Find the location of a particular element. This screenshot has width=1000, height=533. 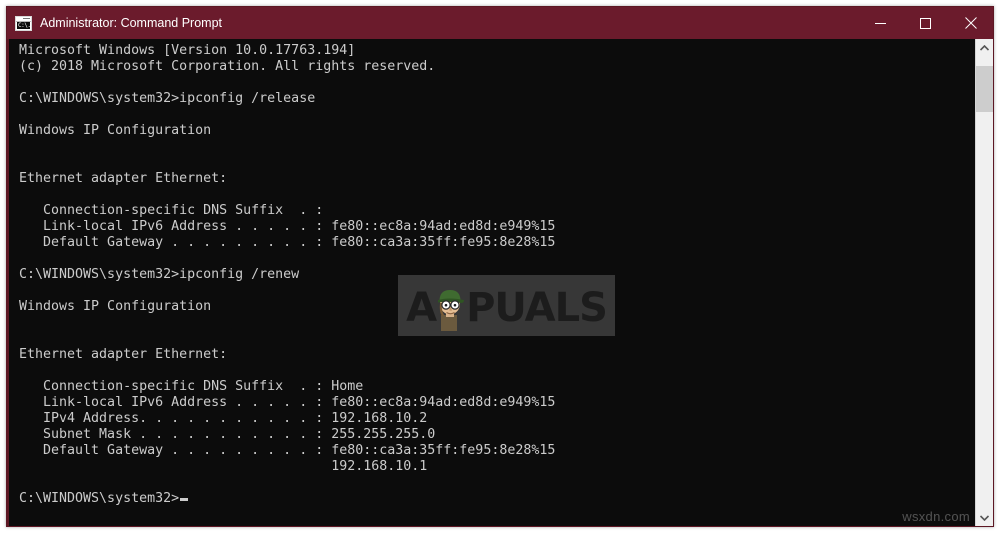

titlebar-left-group: C:\. Administrator: Command Prompt is located at coordinates (115, 23).